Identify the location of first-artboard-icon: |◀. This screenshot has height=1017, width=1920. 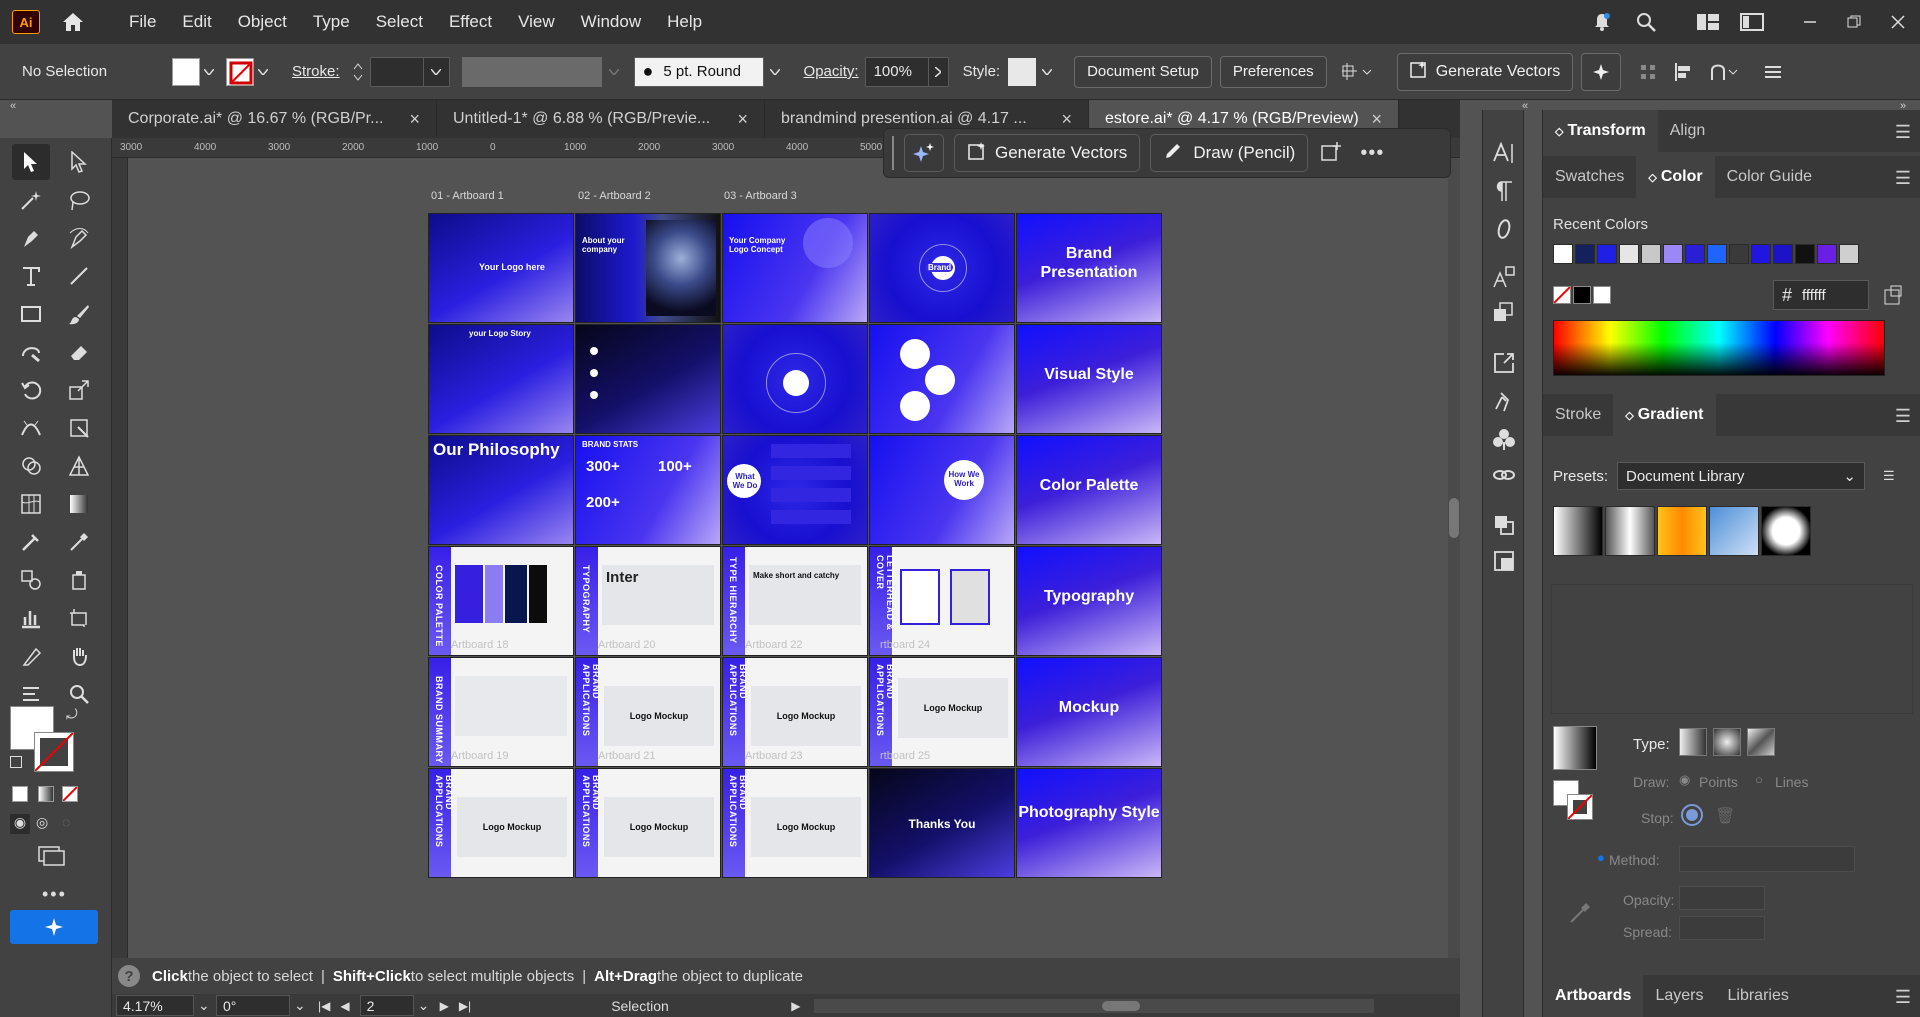
(324, 1006).